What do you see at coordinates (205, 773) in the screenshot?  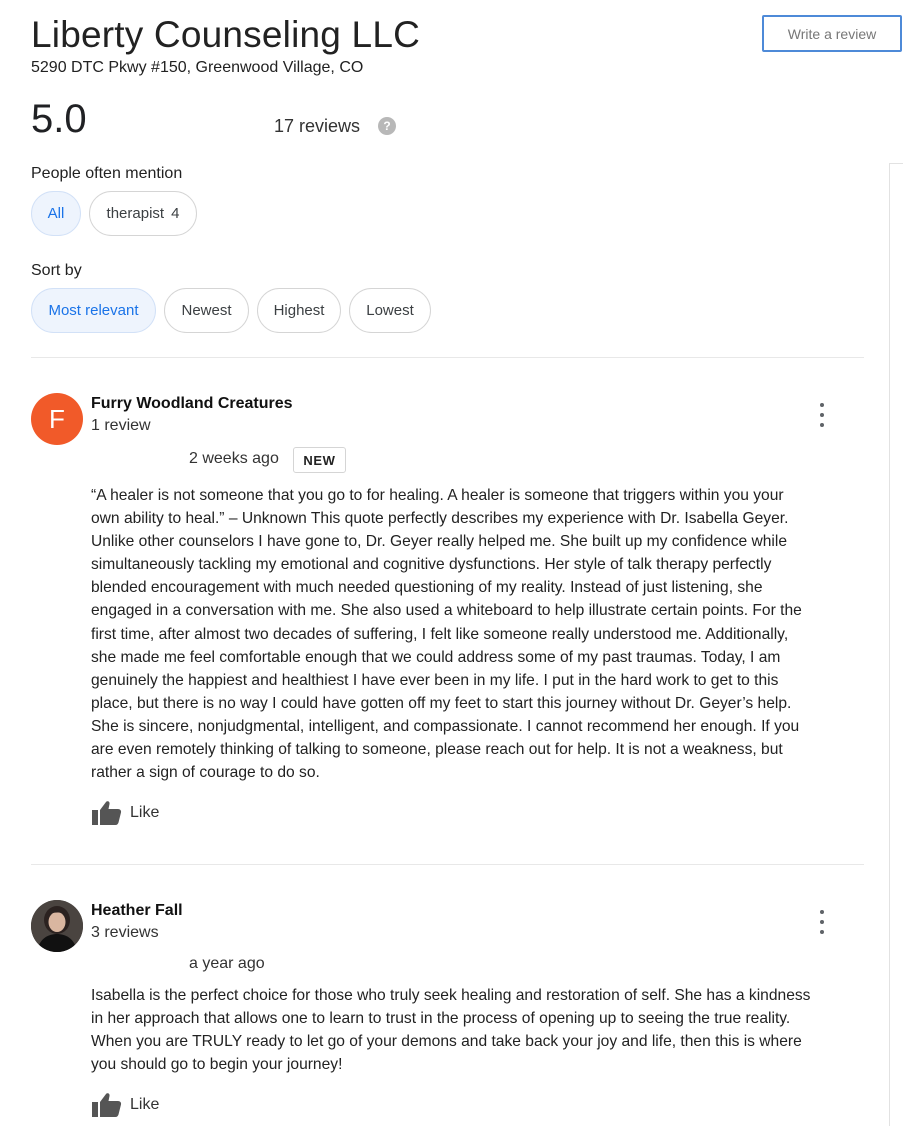 I see `review-text-line: rather a sign of courage to do so.` at bounding box center [205, 773].